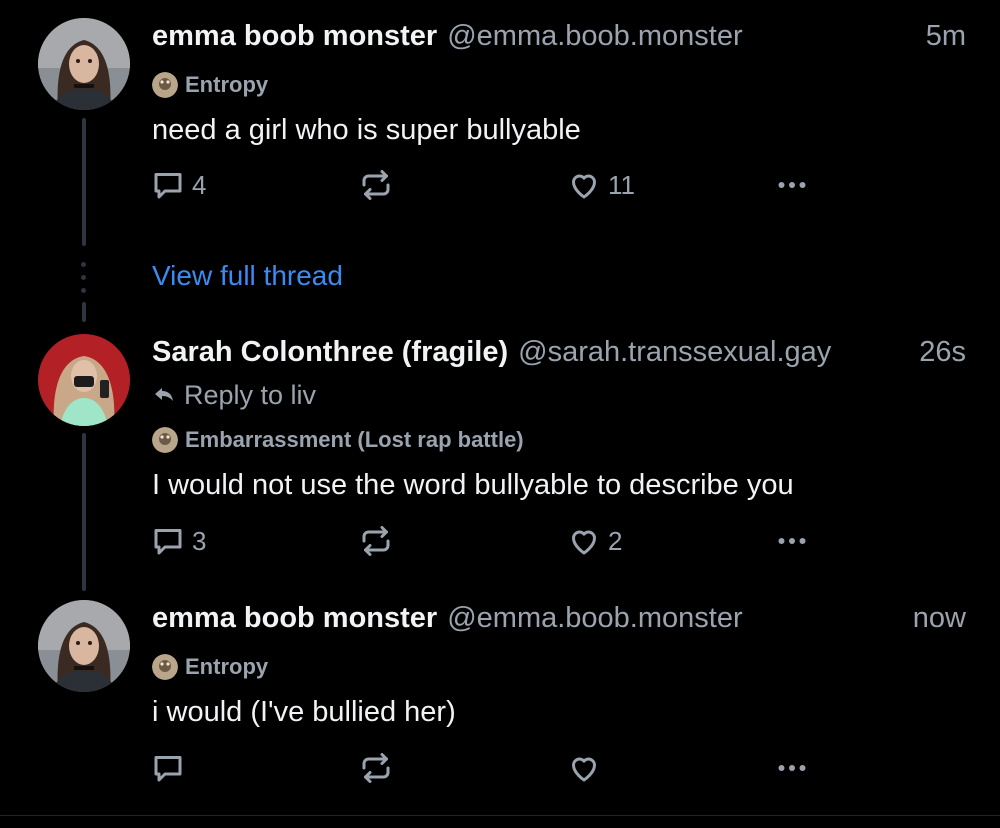 The image size is (1000, 828). Describe the element at coordinates (164, 394) in the screenshot. I see `reply-arrow-icon` at that location.